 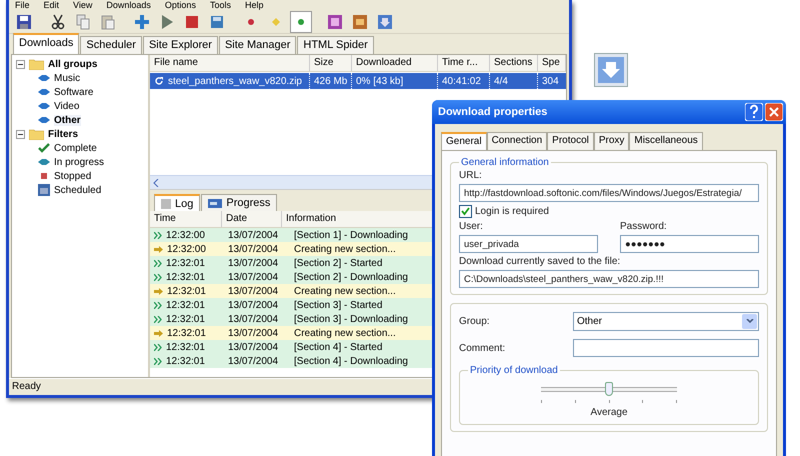 I want to click on column-header: Spe, so click(x=552, y=63).